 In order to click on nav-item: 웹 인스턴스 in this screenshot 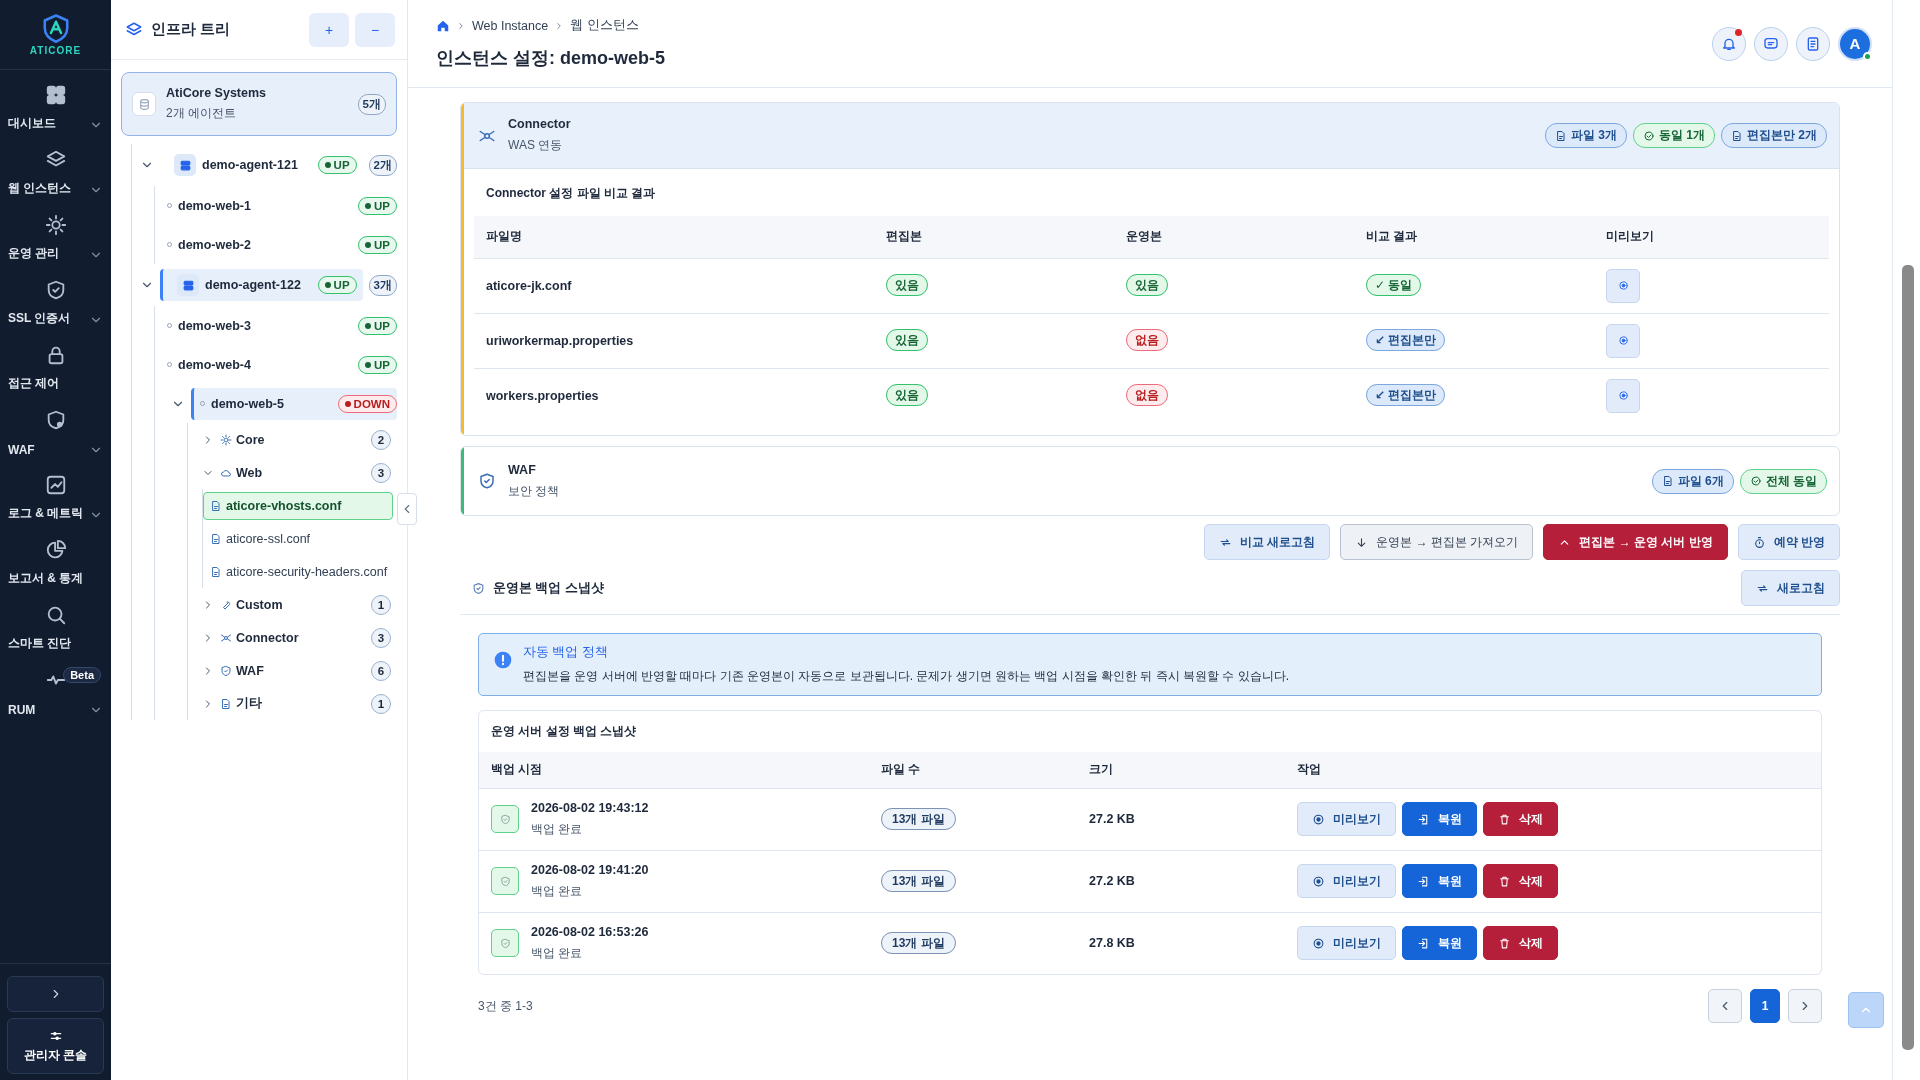, I will do `click(40, 186)`.